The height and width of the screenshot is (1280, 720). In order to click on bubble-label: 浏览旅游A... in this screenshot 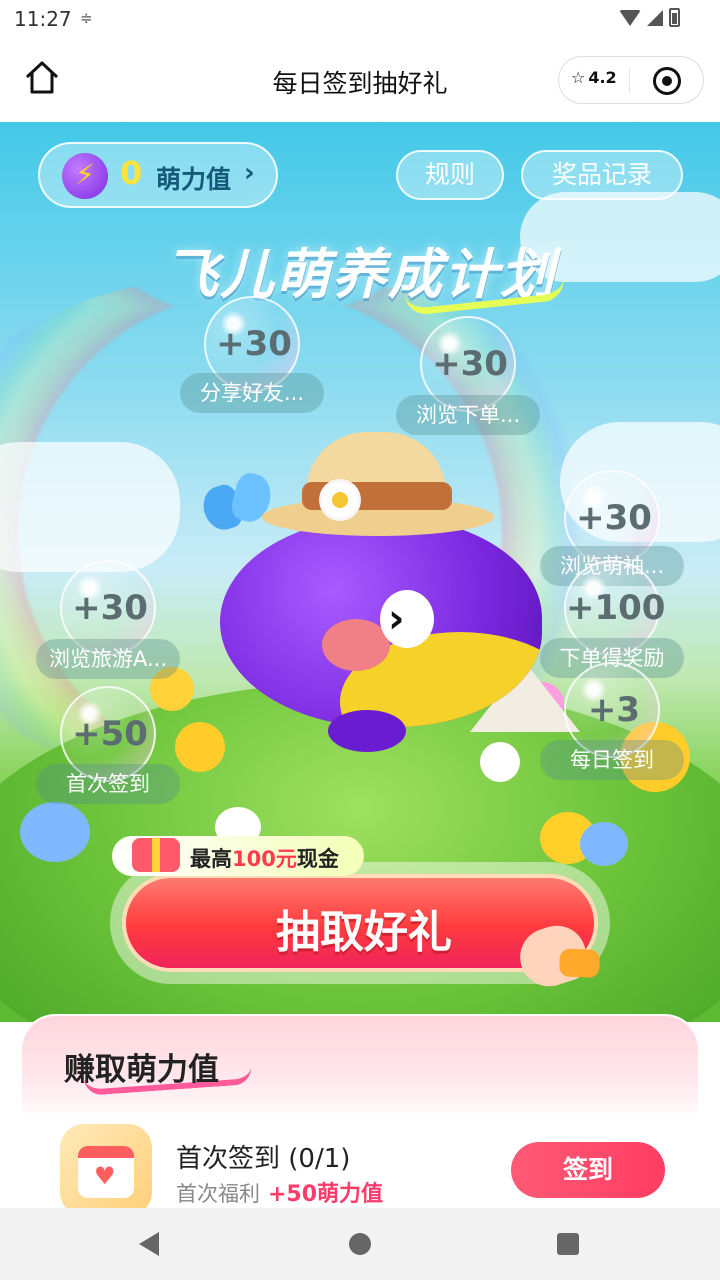, I will do `click(108, 659)`.